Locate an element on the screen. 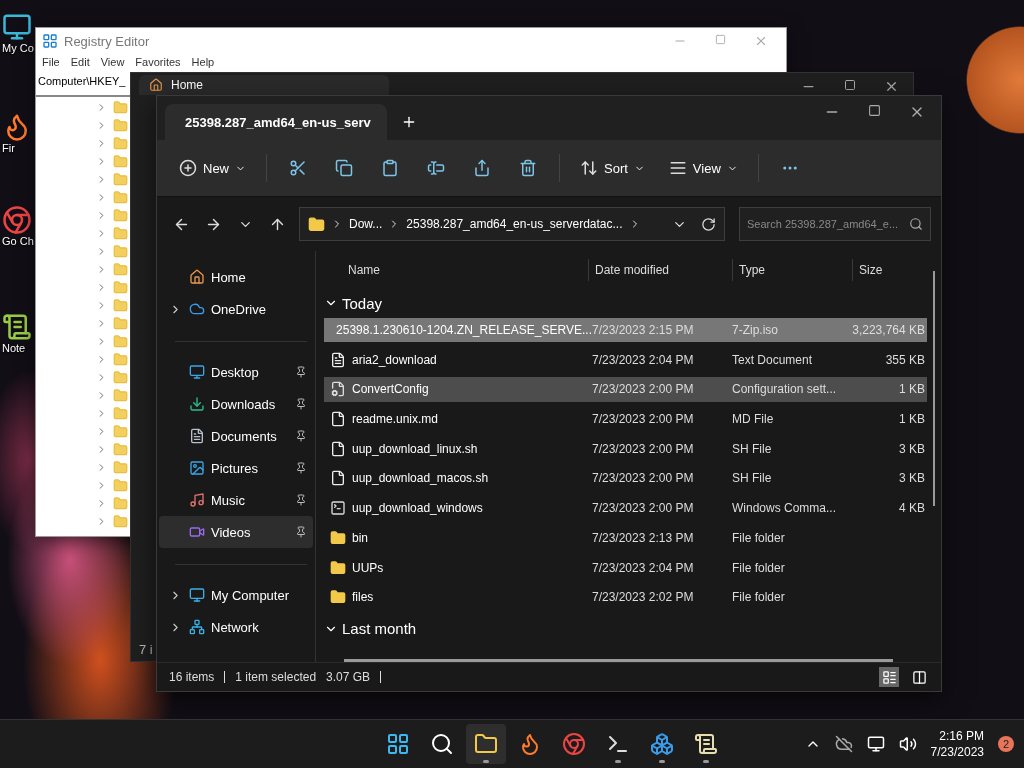 The height and width of the screenshot is (768, 1024). text-file-icon is located at coordinates (338, 359).